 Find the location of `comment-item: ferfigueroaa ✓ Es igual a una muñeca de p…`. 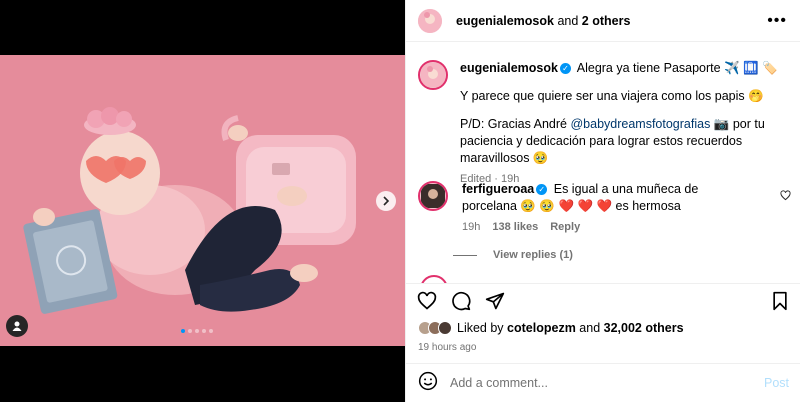

comment-item: ferfigueroaa ✓ Es igual a una muñeca de p… is located at coordinates (585, 208).